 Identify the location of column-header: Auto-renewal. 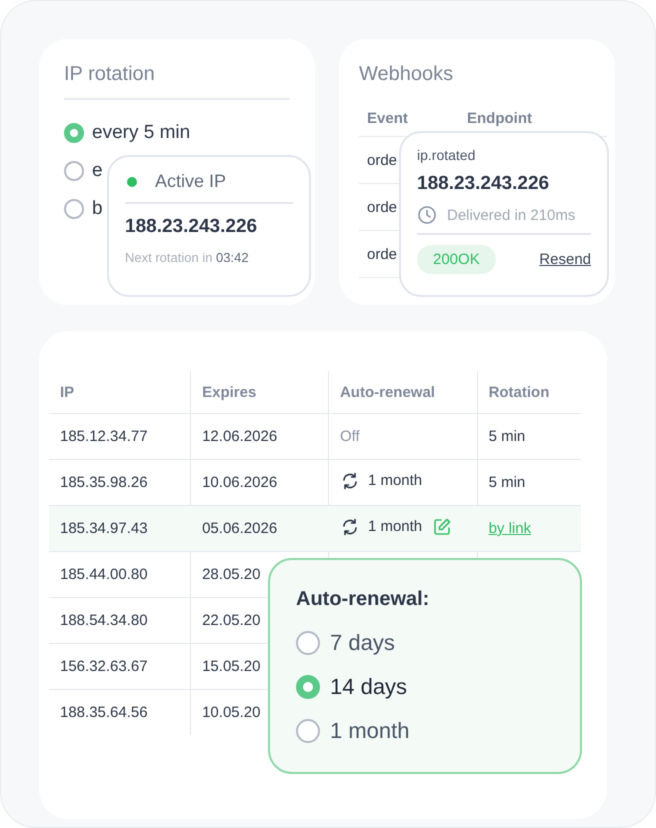
(403, 392).